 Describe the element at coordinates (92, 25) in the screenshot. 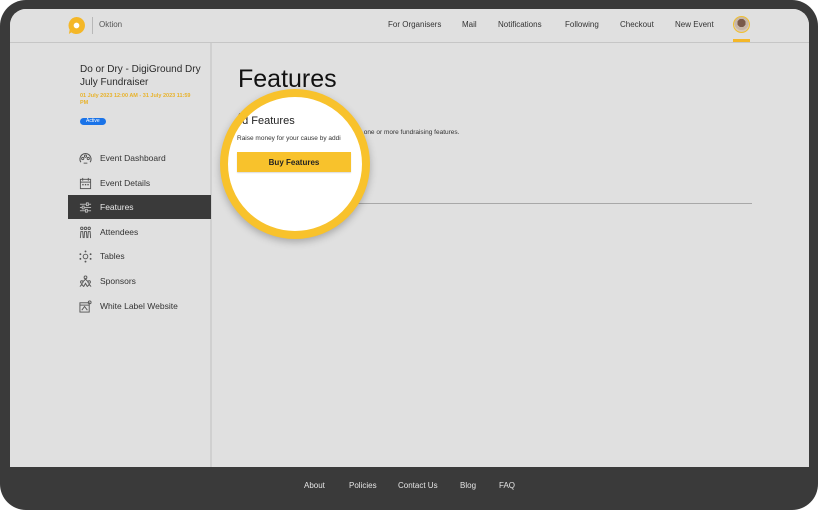

I see `logo-divider` at that location.